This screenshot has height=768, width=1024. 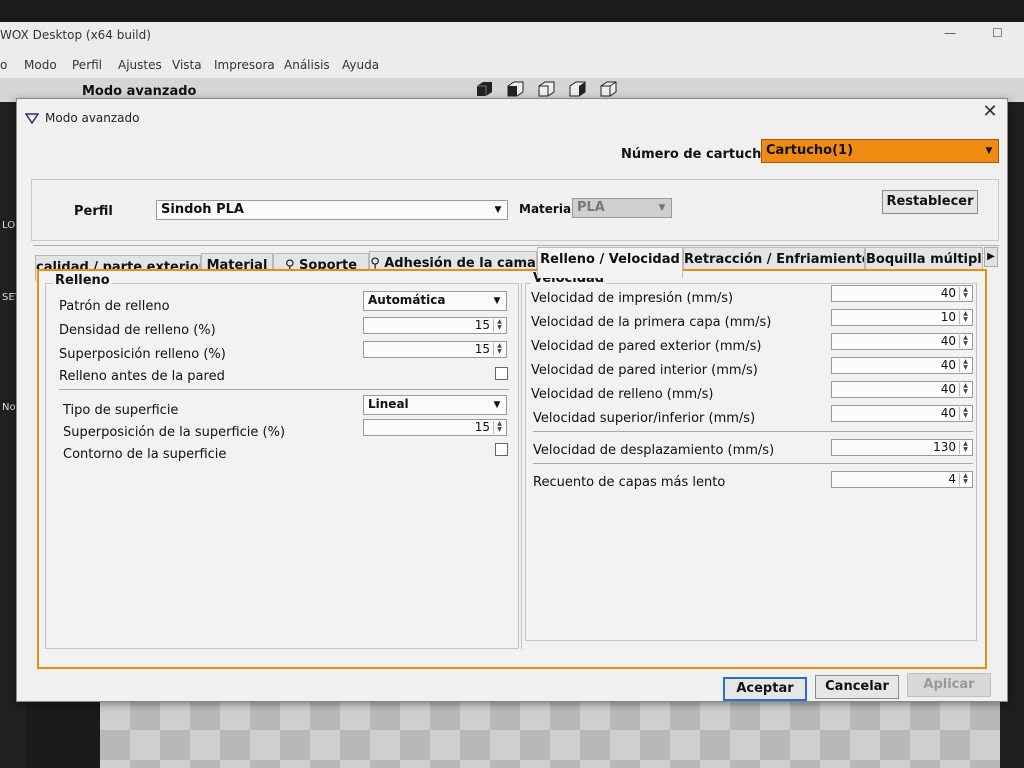 I want to click on surface-contour-label: Contorno de la superficie, so click(x=145, y=454).